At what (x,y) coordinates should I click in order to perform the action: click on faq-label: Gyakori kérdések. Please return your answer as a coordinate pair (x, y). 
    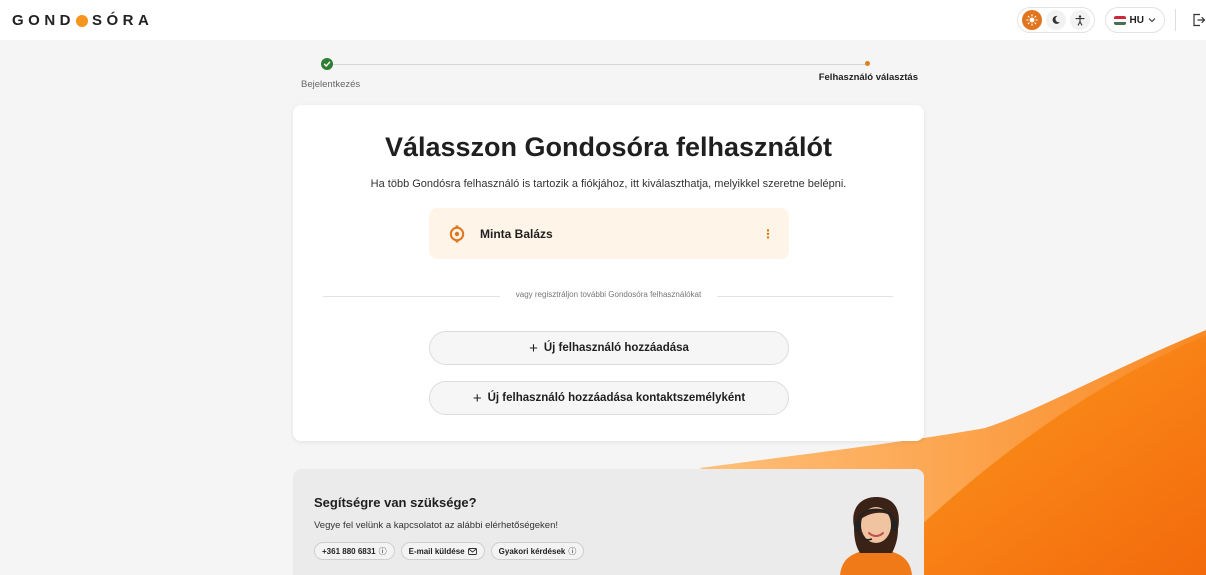
    Looking at the image, I should click on (532, 551).